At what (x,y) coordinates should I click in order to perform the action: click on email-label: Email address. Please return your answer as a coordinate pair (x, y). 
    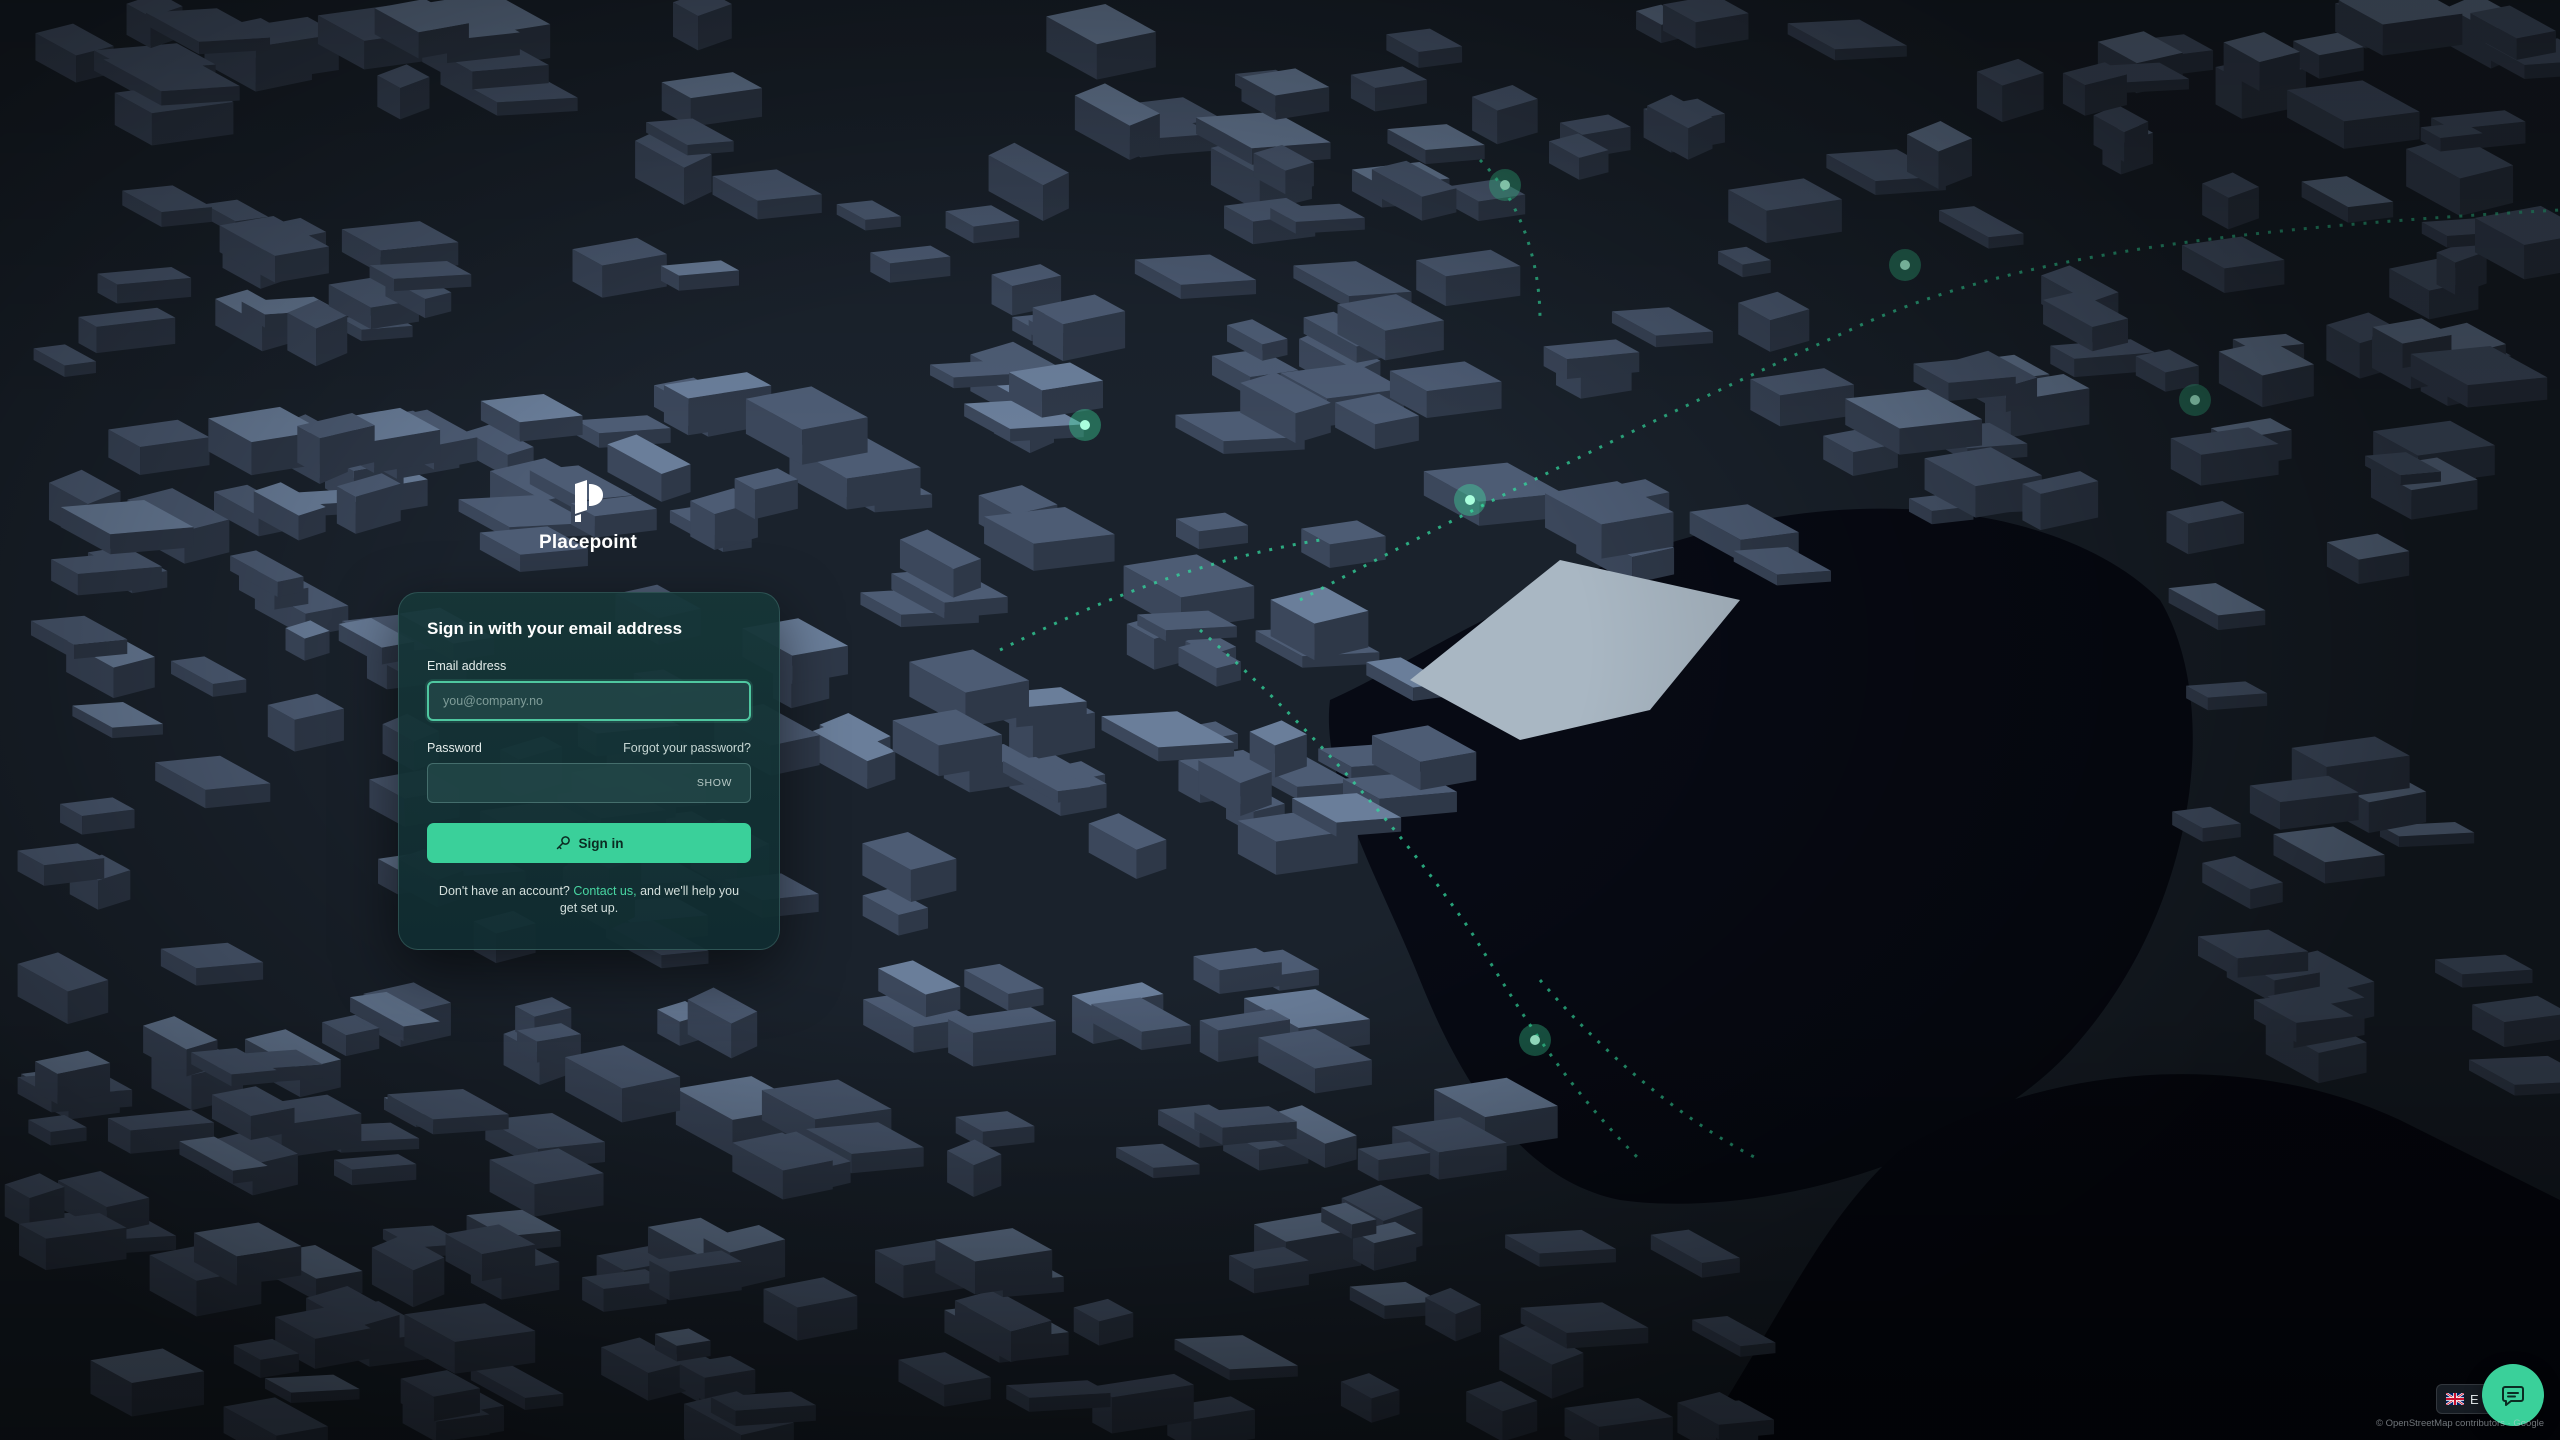
    Looking at the image, I should click on (467, 666).